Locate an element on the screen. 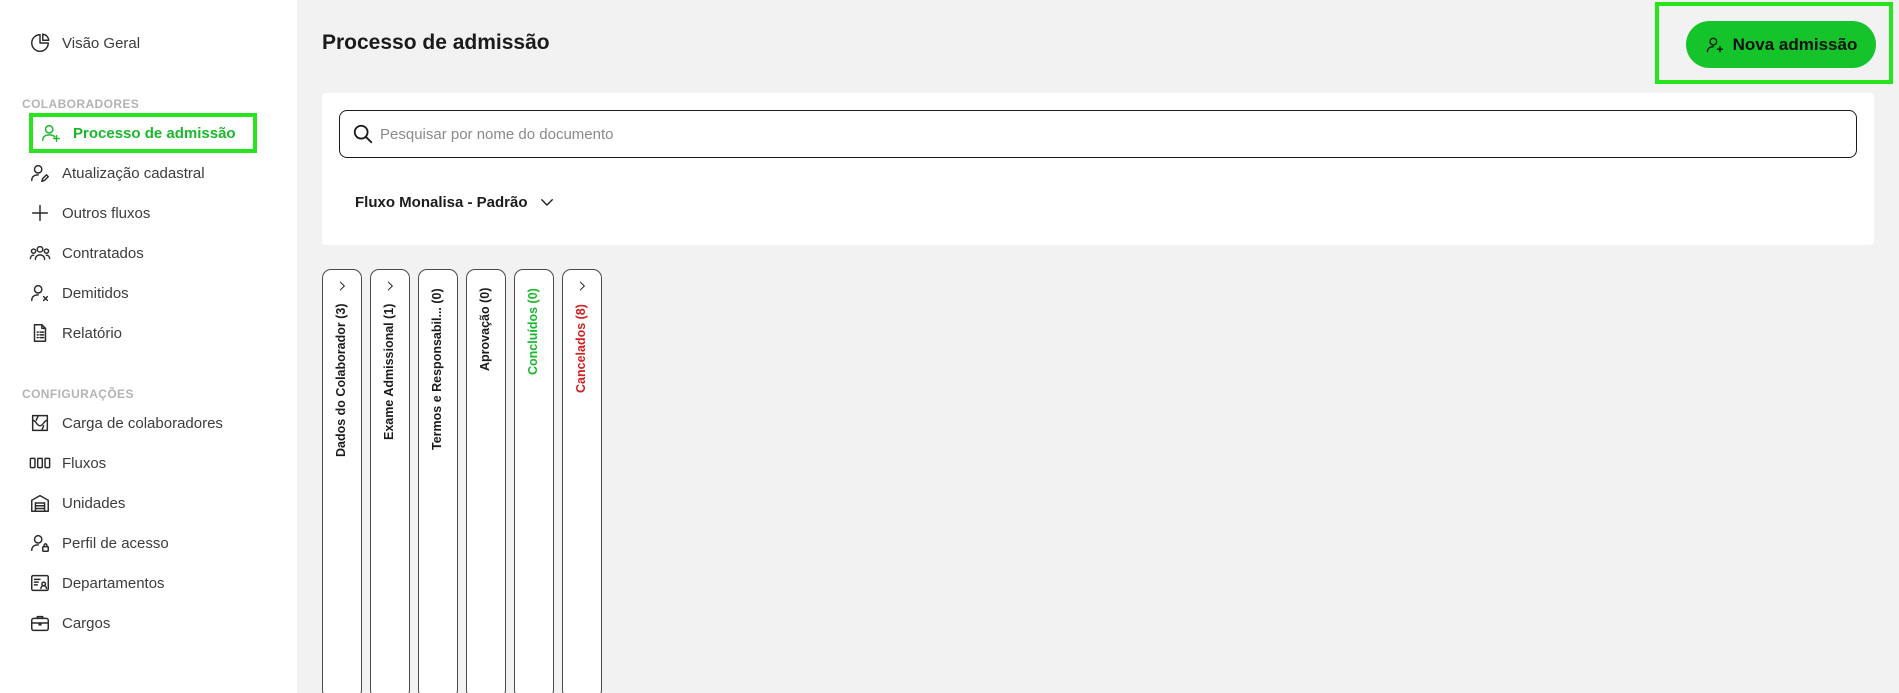 The width and height of the screenshot is (1899, 693). column-exame-admissional: Exame Admissional (1) is located at coordinates (390, 481).